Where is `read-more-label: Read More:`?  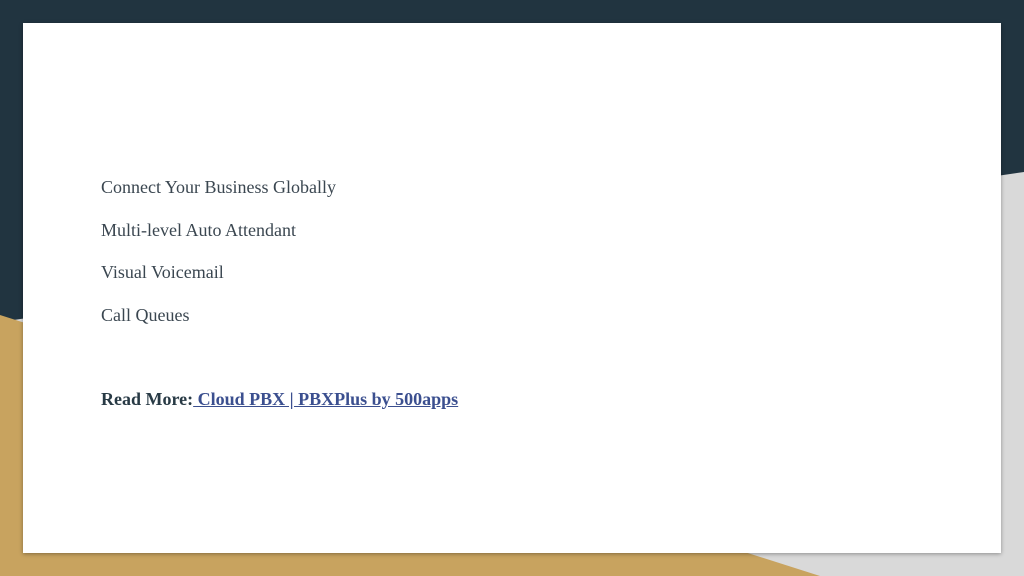 read-more-label: Read More: is located at coordinates (147, 399).